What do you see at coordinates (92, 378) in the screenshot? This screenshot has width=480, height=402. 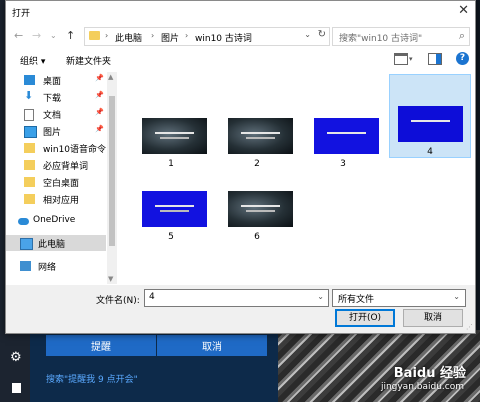 I see `cortana-search-suggestion: 搜索"提醒我 9 点开会"` at bounding box center [92, 378].